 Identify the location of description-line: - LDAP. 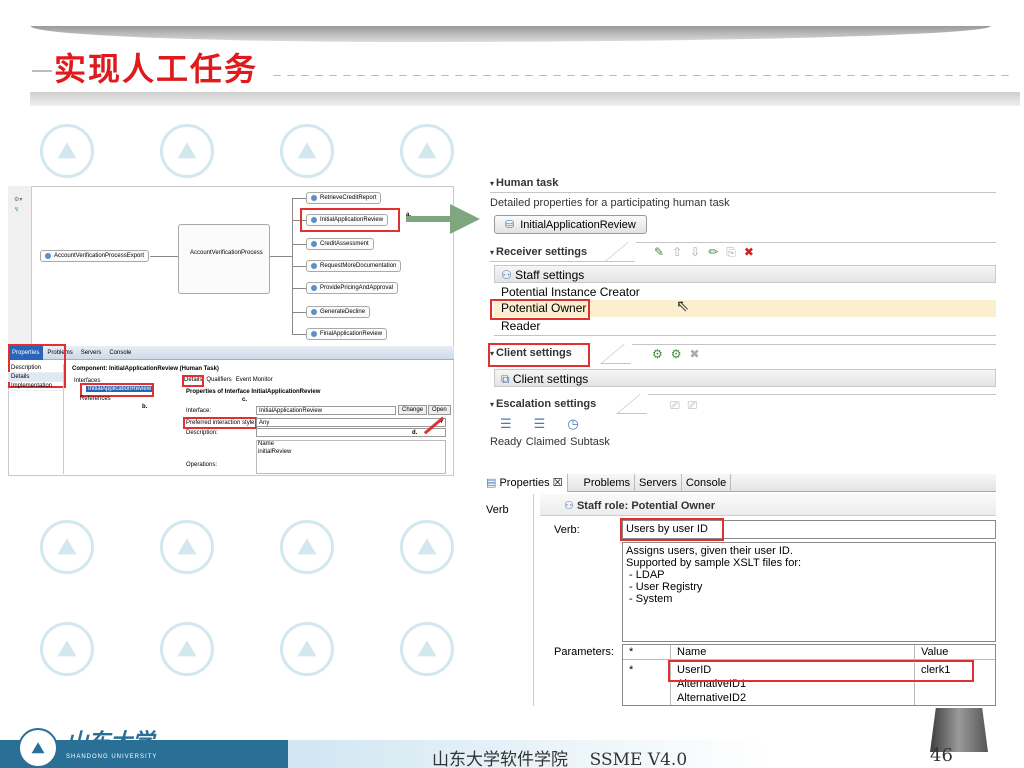
(645, 575).